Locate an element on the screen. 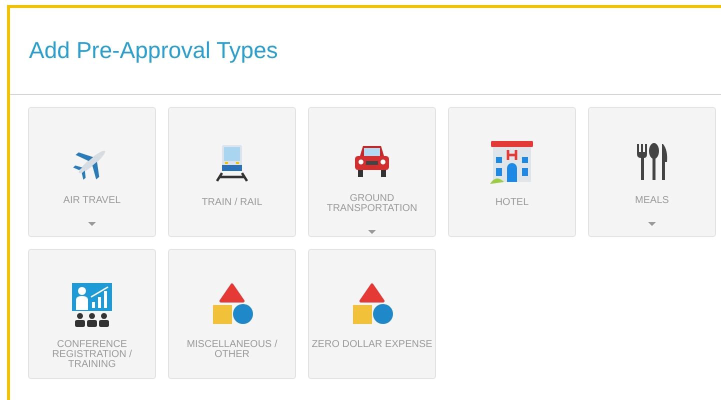 The height and width of the screenshot is (400, 721). expense-type-tile: ZERO DOLLAR EXPENSE is located at coordinates (372, 314).